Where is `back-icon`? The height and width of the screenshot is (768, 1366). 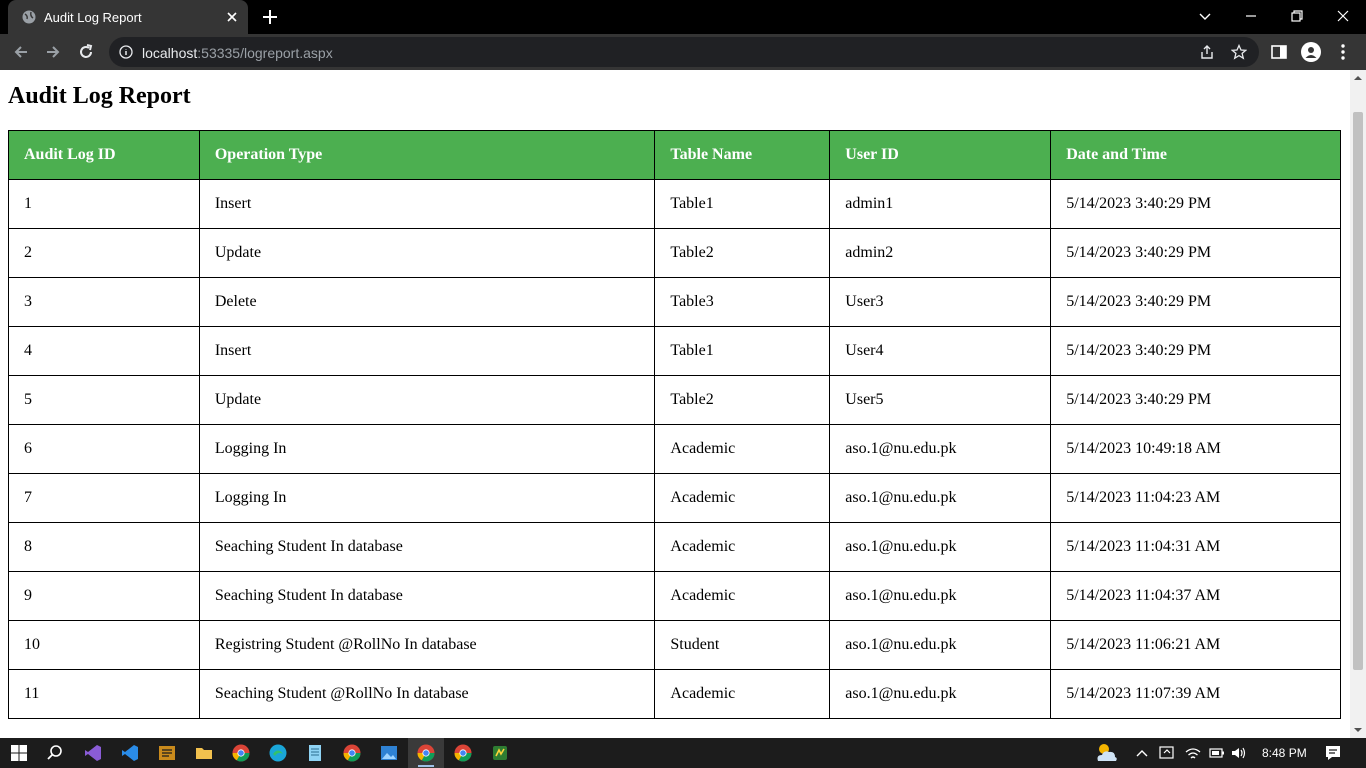
back-icon is located at coordinates (21, 52).